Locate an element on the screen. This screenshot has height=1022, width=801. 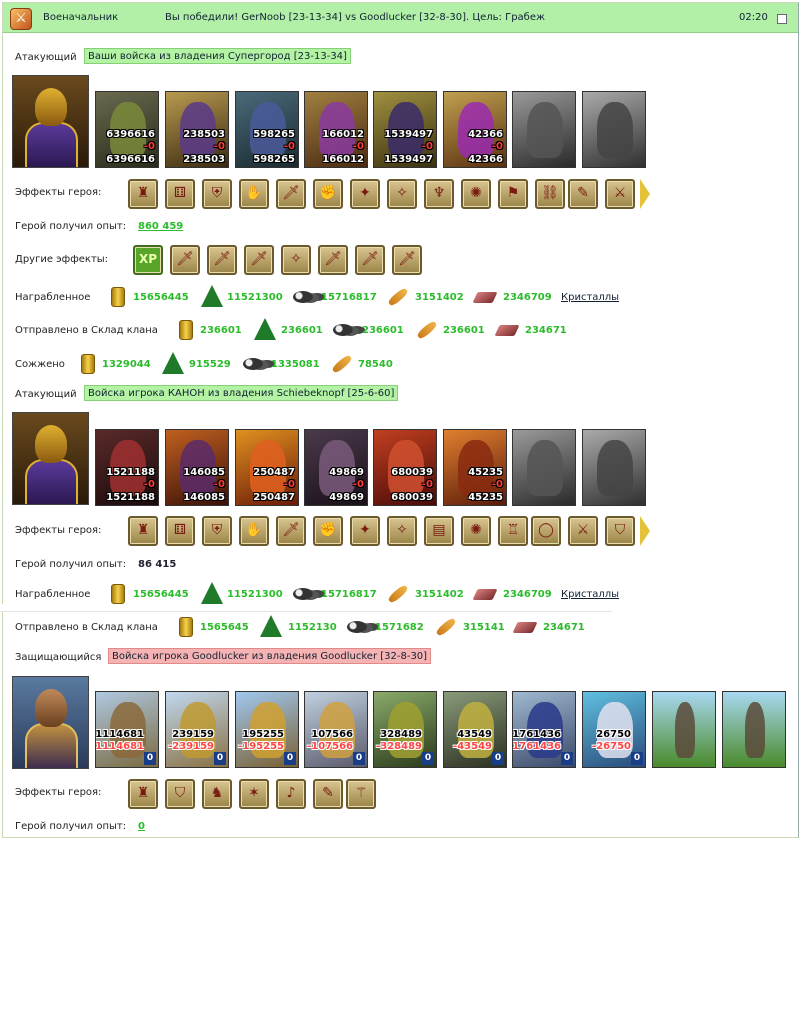
army2-looted-ore: 15716817 is located at coordinates (349, 594).